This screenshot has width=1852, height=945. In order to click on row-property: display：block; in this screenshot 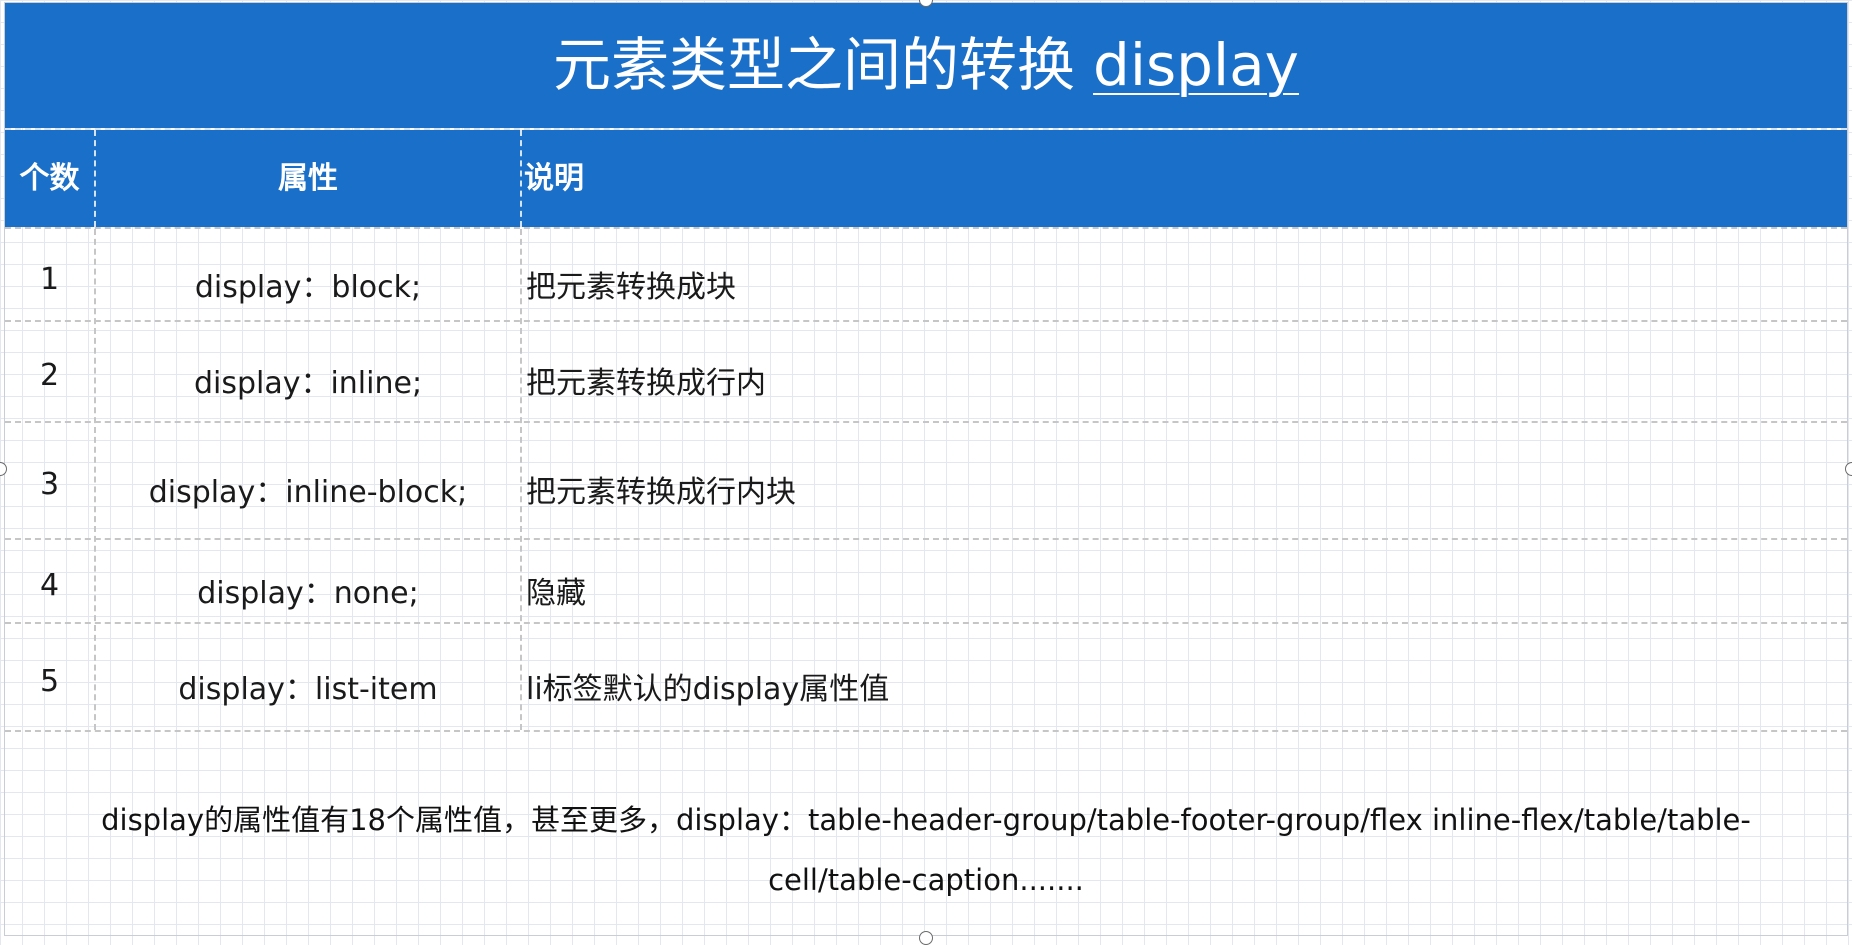, I will do `click(308, 287)`.